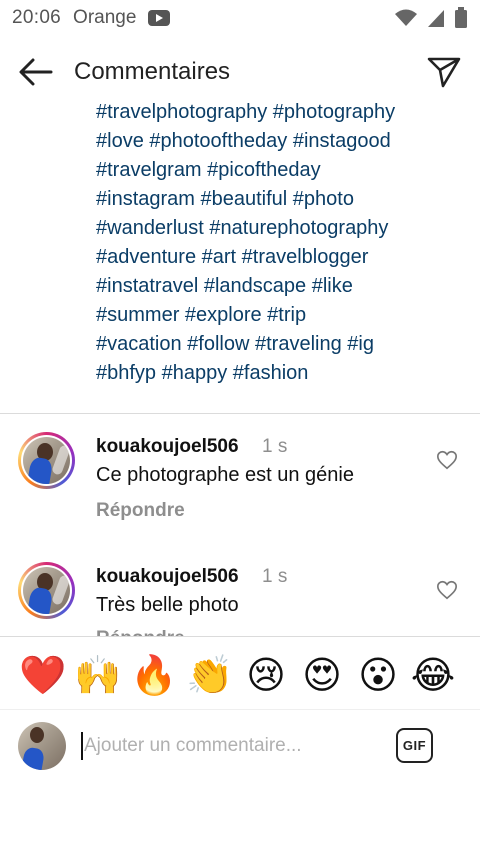 This screenshot has height=854, width=480. I want to click on comment-text: Ce photographe est un génie, so click(225, 475).